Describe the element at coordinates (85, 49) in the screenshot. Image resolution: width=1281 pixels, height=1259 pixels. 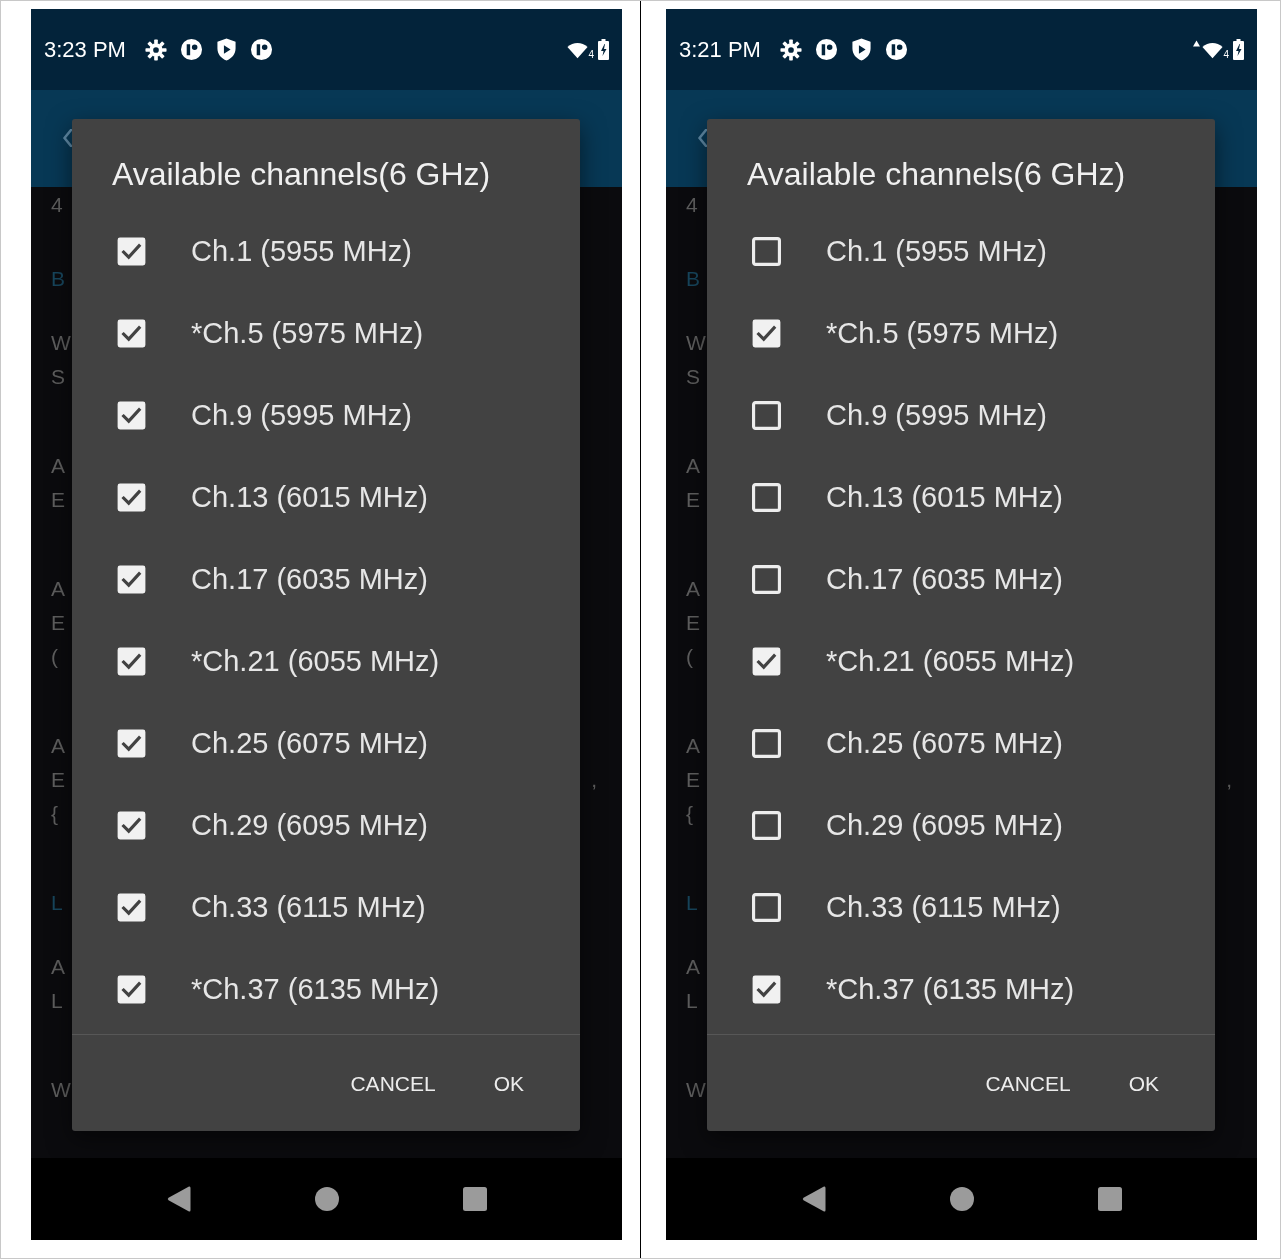
I see `status-time: 3:23 PM` at that location.